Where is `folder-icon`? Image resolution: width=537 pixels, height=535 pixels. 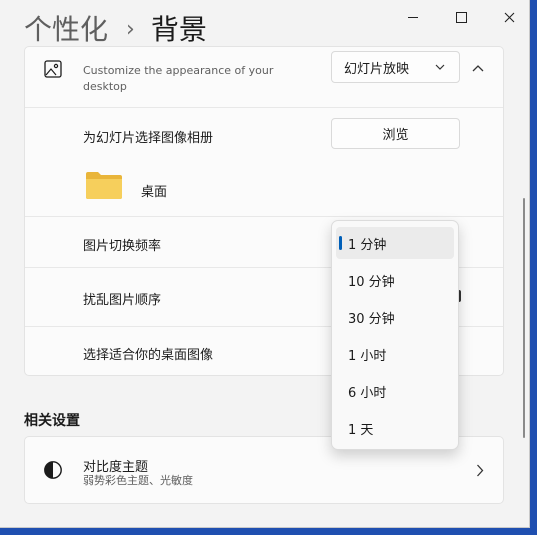 folder-icon is located at coordinates (104, 185).